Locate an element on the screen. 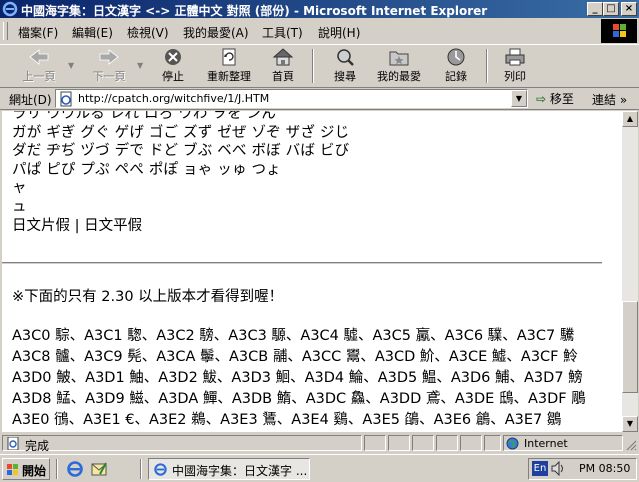  links-toolbar-button: 連結 » is located at coordinates (609, 99).